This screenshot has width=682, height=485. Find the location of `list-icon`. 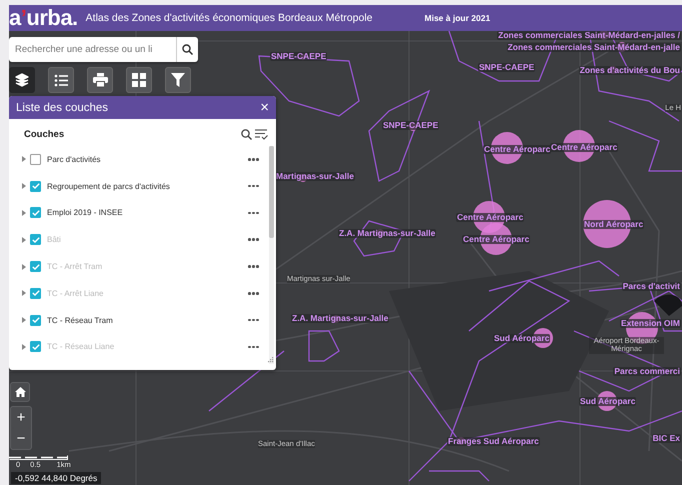

list-icon is located at coordinates (61, 80).